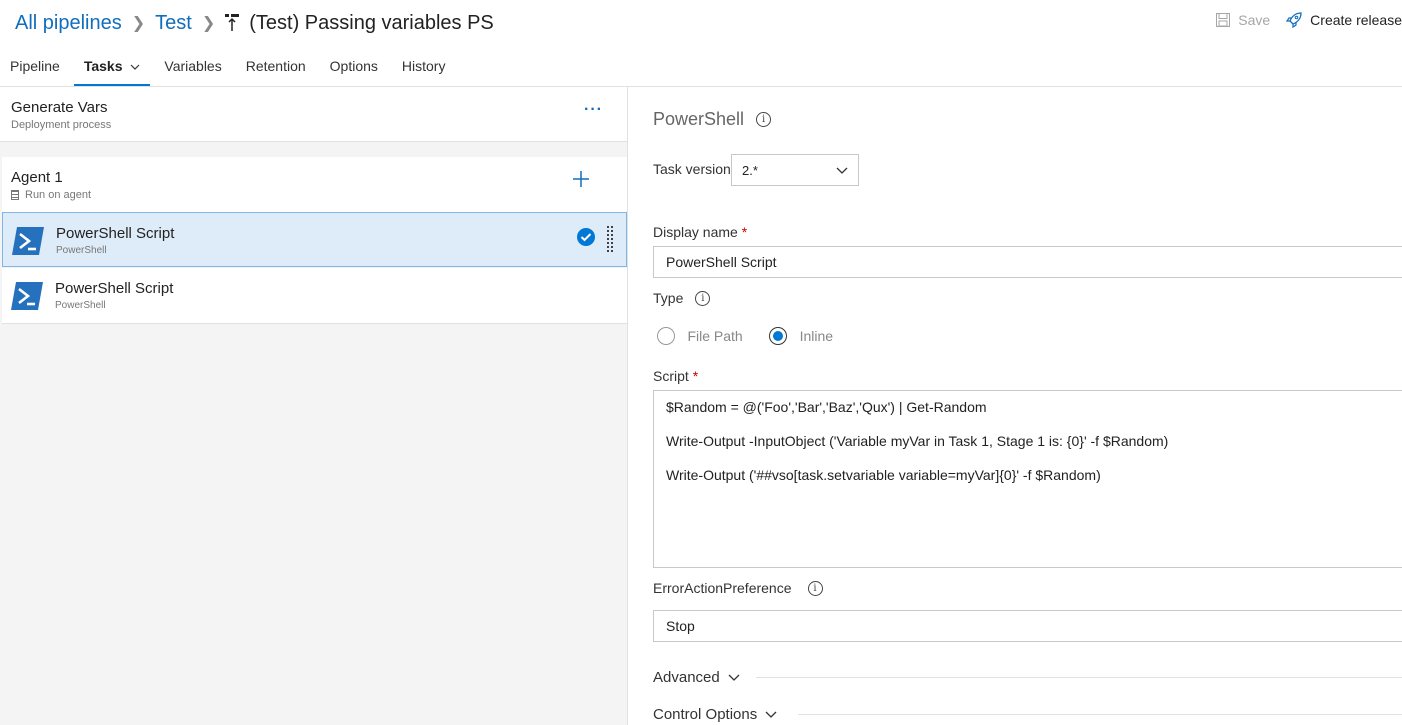  I want to click on radio-inline, so click(778, 336).